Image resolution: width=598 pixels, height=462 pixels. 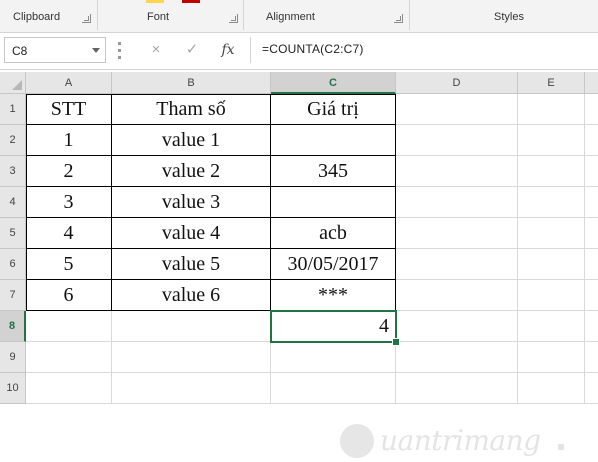 I want to click on cell-c5: acb, so click(x=333, y=233).